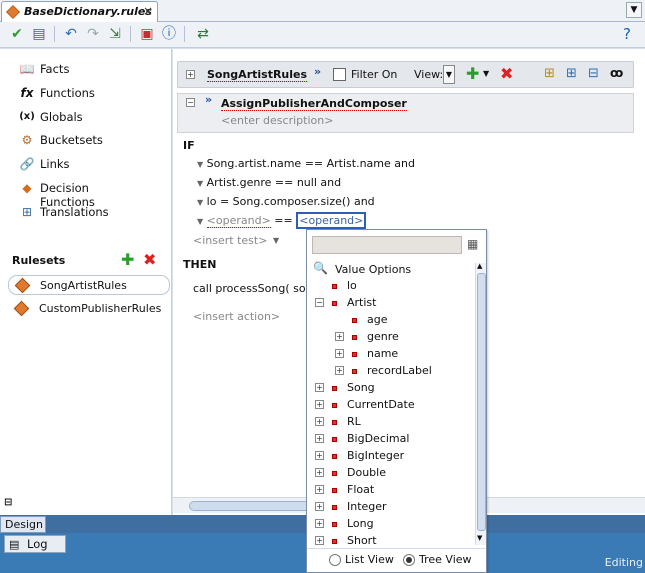 The image size is (645, 573). I want to click on popup-scrollbar: ▲ ▼, so click(480, 403).